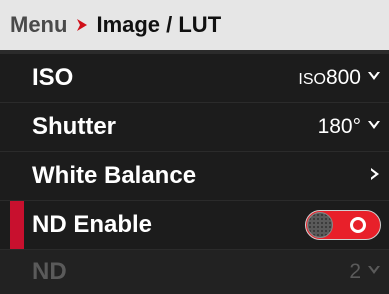  I want to click on iso-value: ISO800, so click(329, 78).